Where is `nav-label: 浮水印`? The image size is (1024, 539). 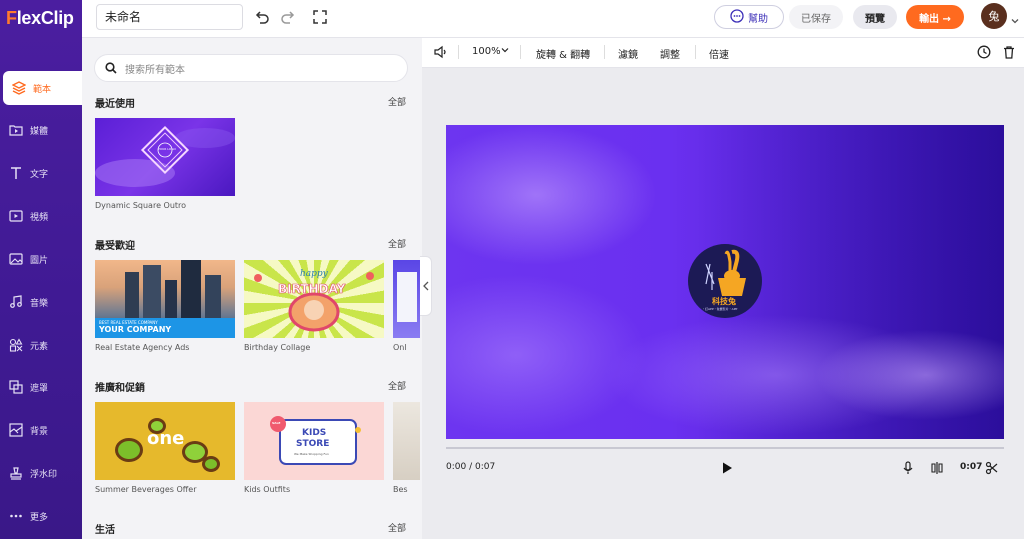
nav-label: 浮水印 is located at coordinates (44, 474).